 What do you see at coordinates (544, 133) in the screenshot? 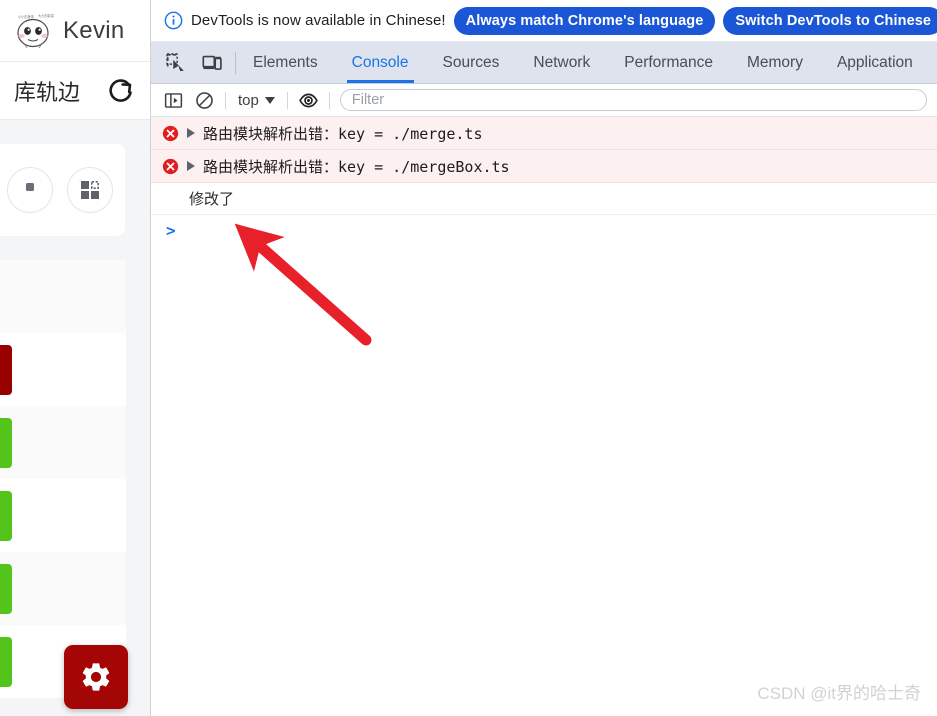
I see `console-error-row: 路由模块解析出错：key = ./merge.ts` at bounding box center [544, 133].